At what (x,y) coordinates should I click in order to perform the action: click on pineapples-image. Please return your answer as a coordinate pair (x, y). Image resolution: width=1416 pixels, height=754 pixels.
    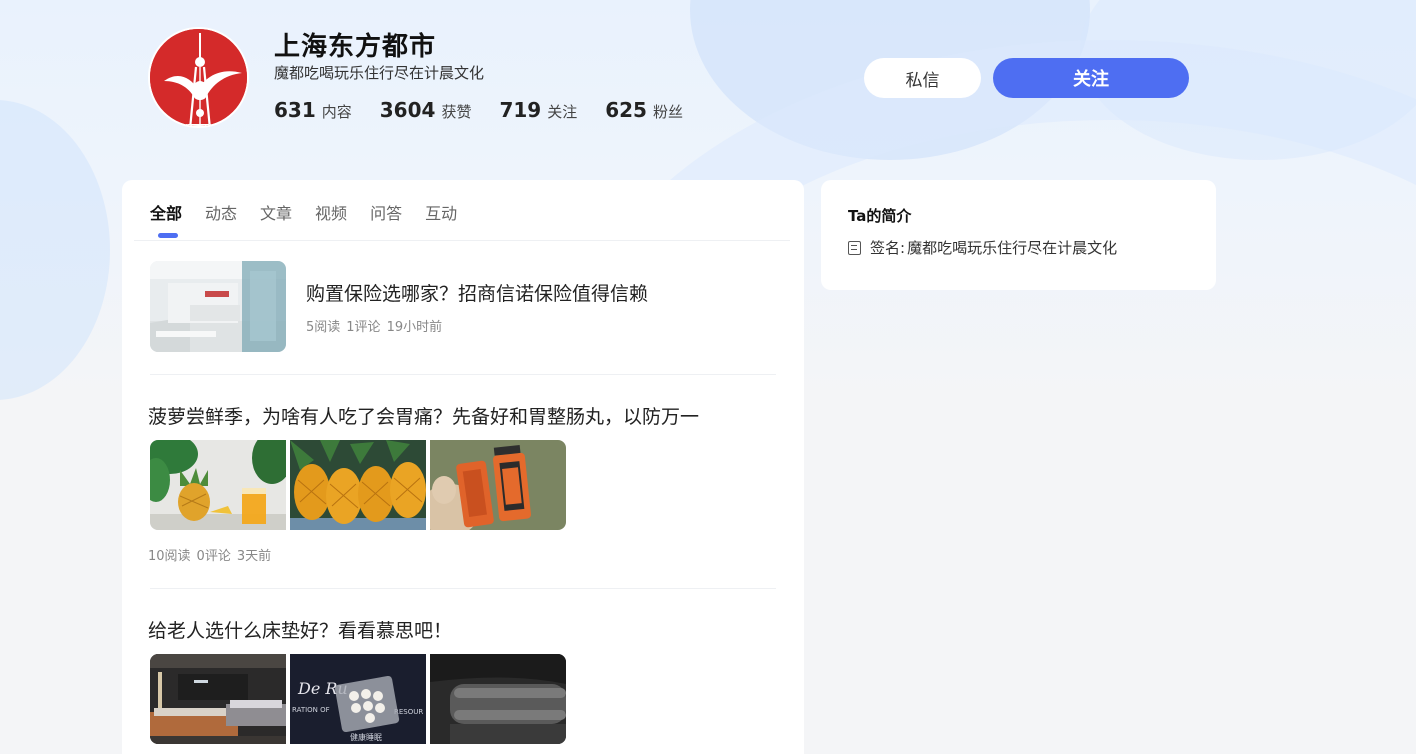
    Looking at the image, I should click on (358, 485).